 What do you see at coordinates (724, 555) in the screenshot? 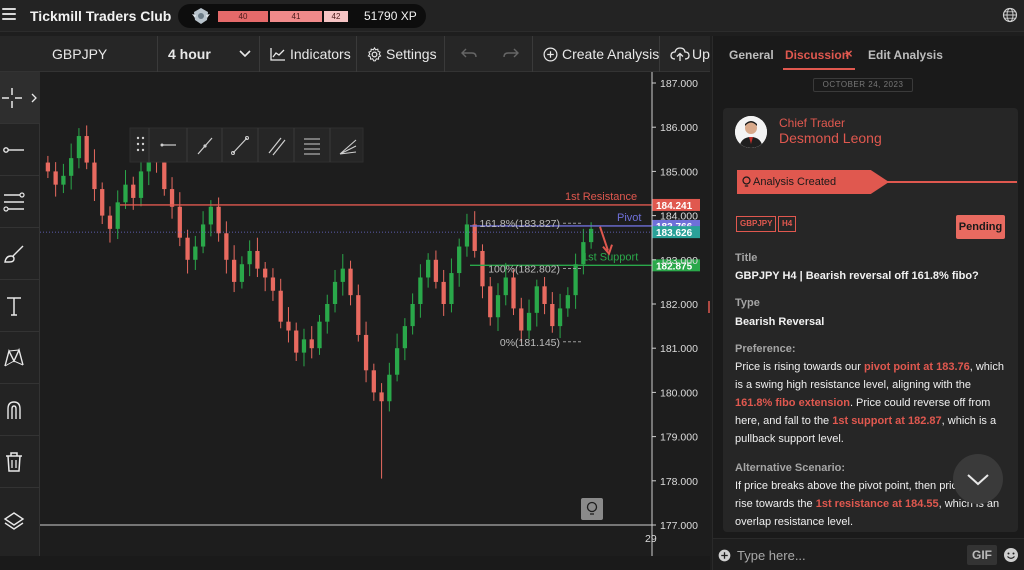
I see `add-attachment-icon` at bounding box center [724, 555].